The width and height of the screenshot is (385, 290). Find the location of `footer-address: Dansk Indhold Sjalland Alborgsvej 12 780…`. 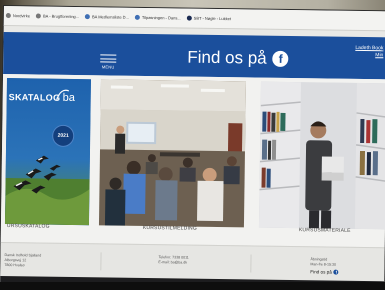

footer-address: Dansk Indhold Sjalland Alborgsvej 12 780… is located at coordinates (22, 261).